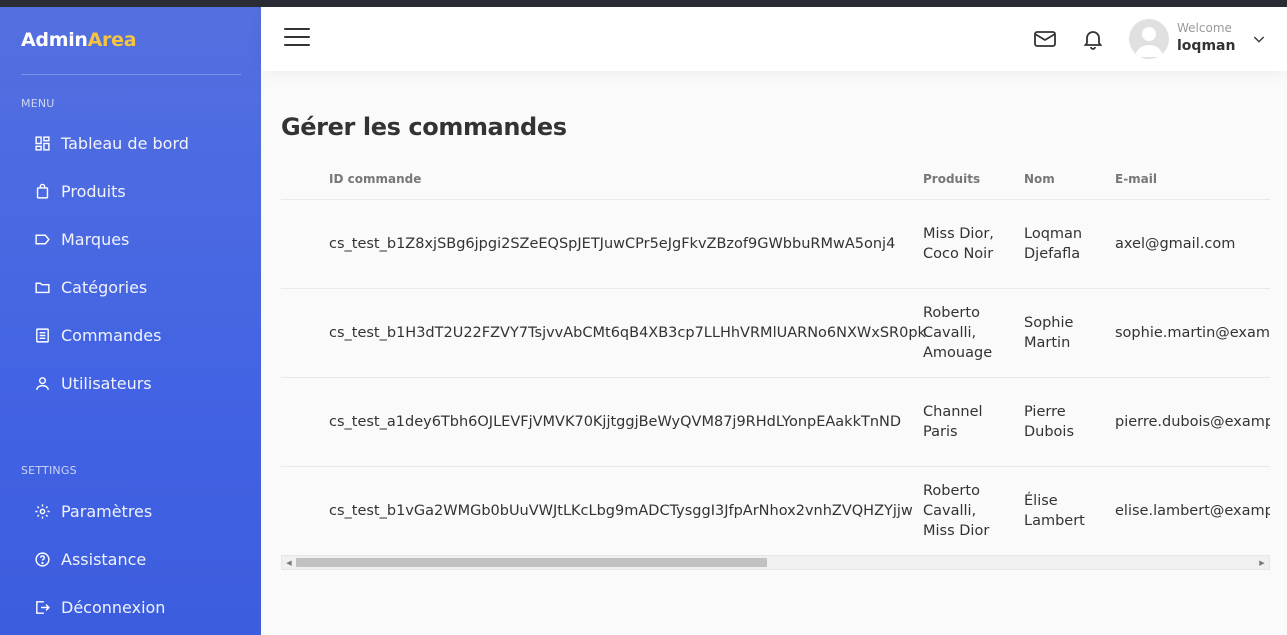 This screenshot has height=635, width=1287. I want to click on sidebar-item-parametres: Paramètres, so click(139, 511).